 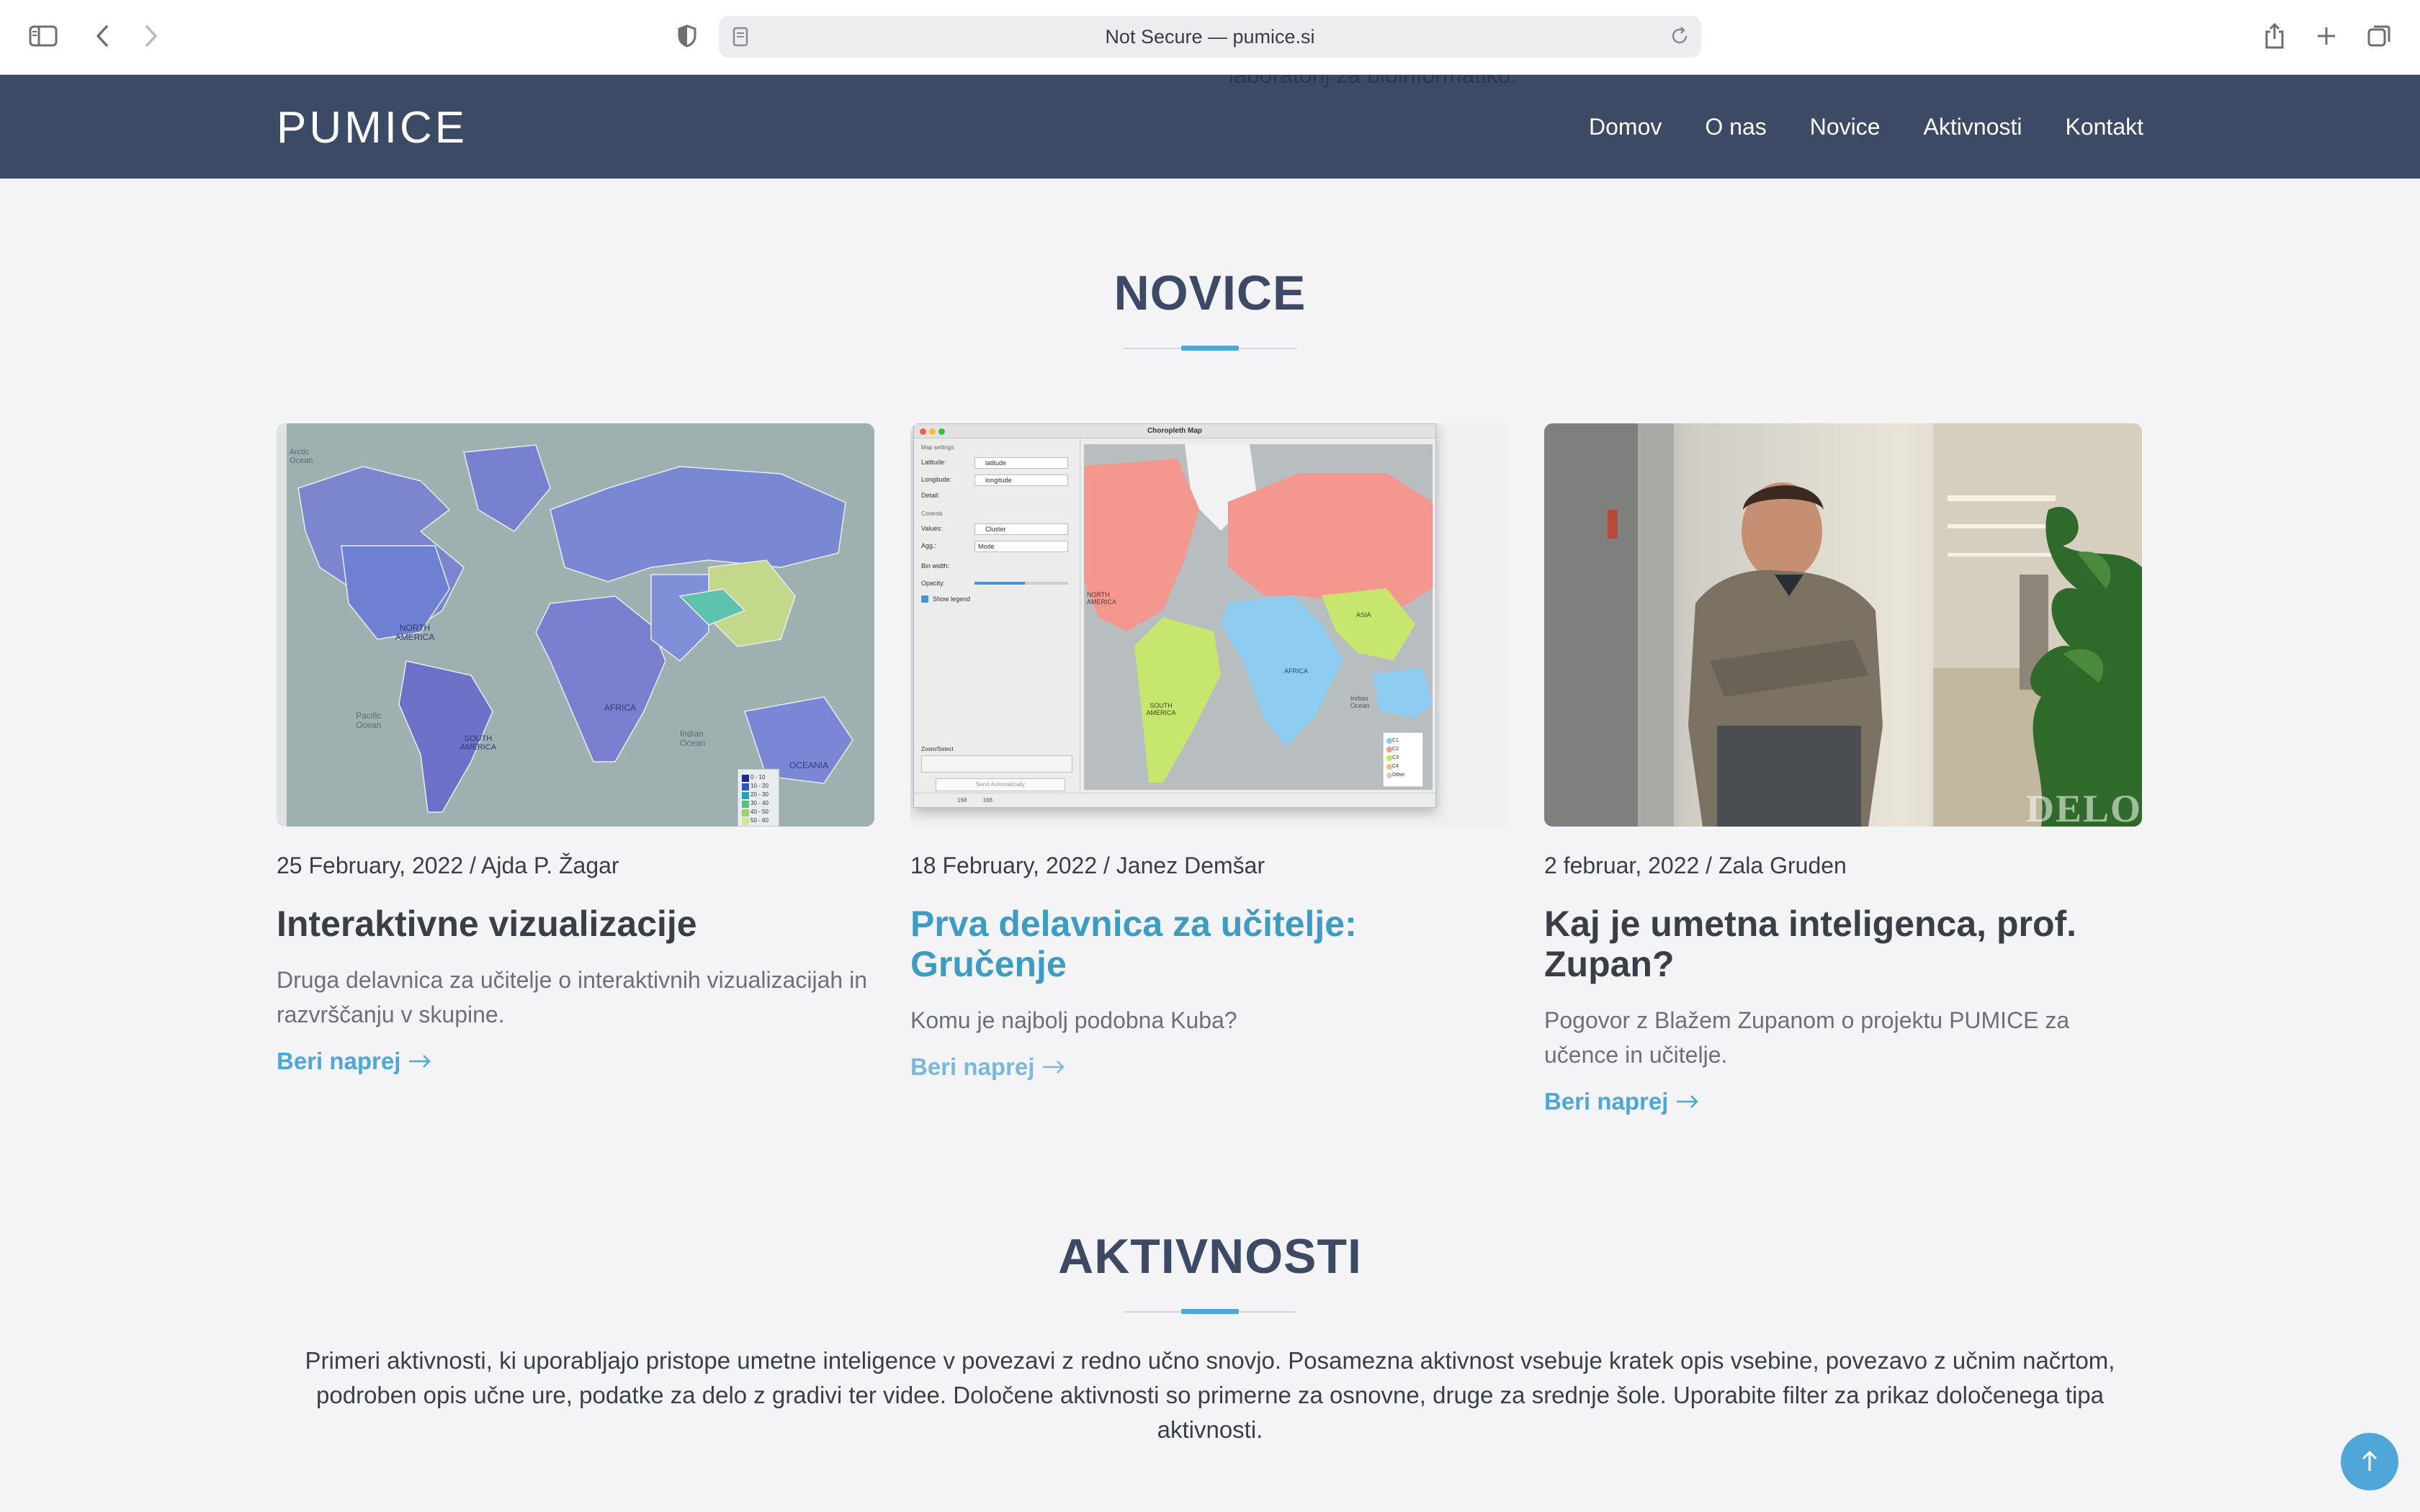 I want to click on widget-label: Bin width:, so click(x=936, y=566).